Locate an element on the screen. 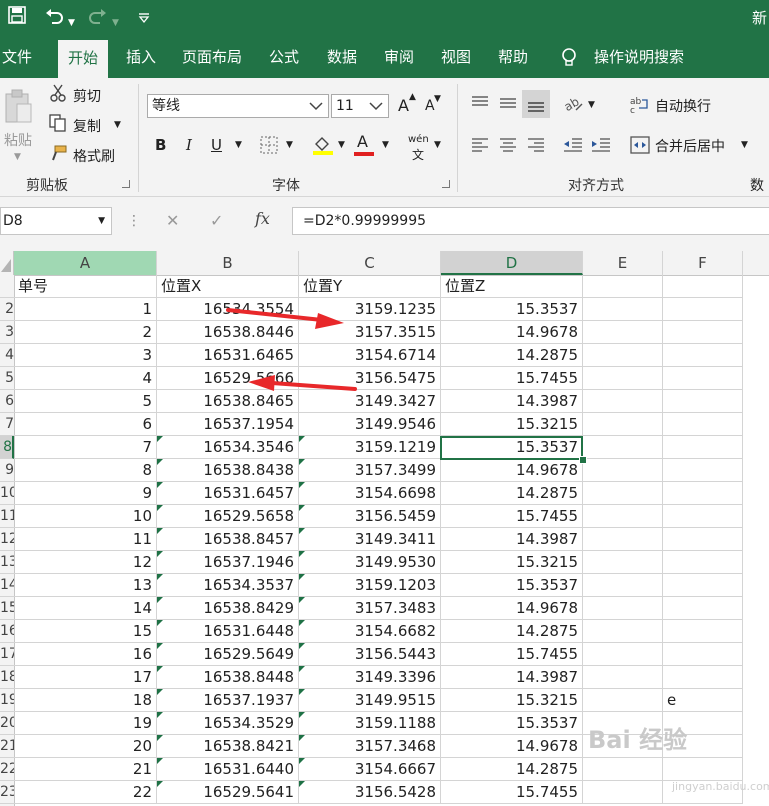  table-cell-a: 5 is located at coordinates (85, 401).